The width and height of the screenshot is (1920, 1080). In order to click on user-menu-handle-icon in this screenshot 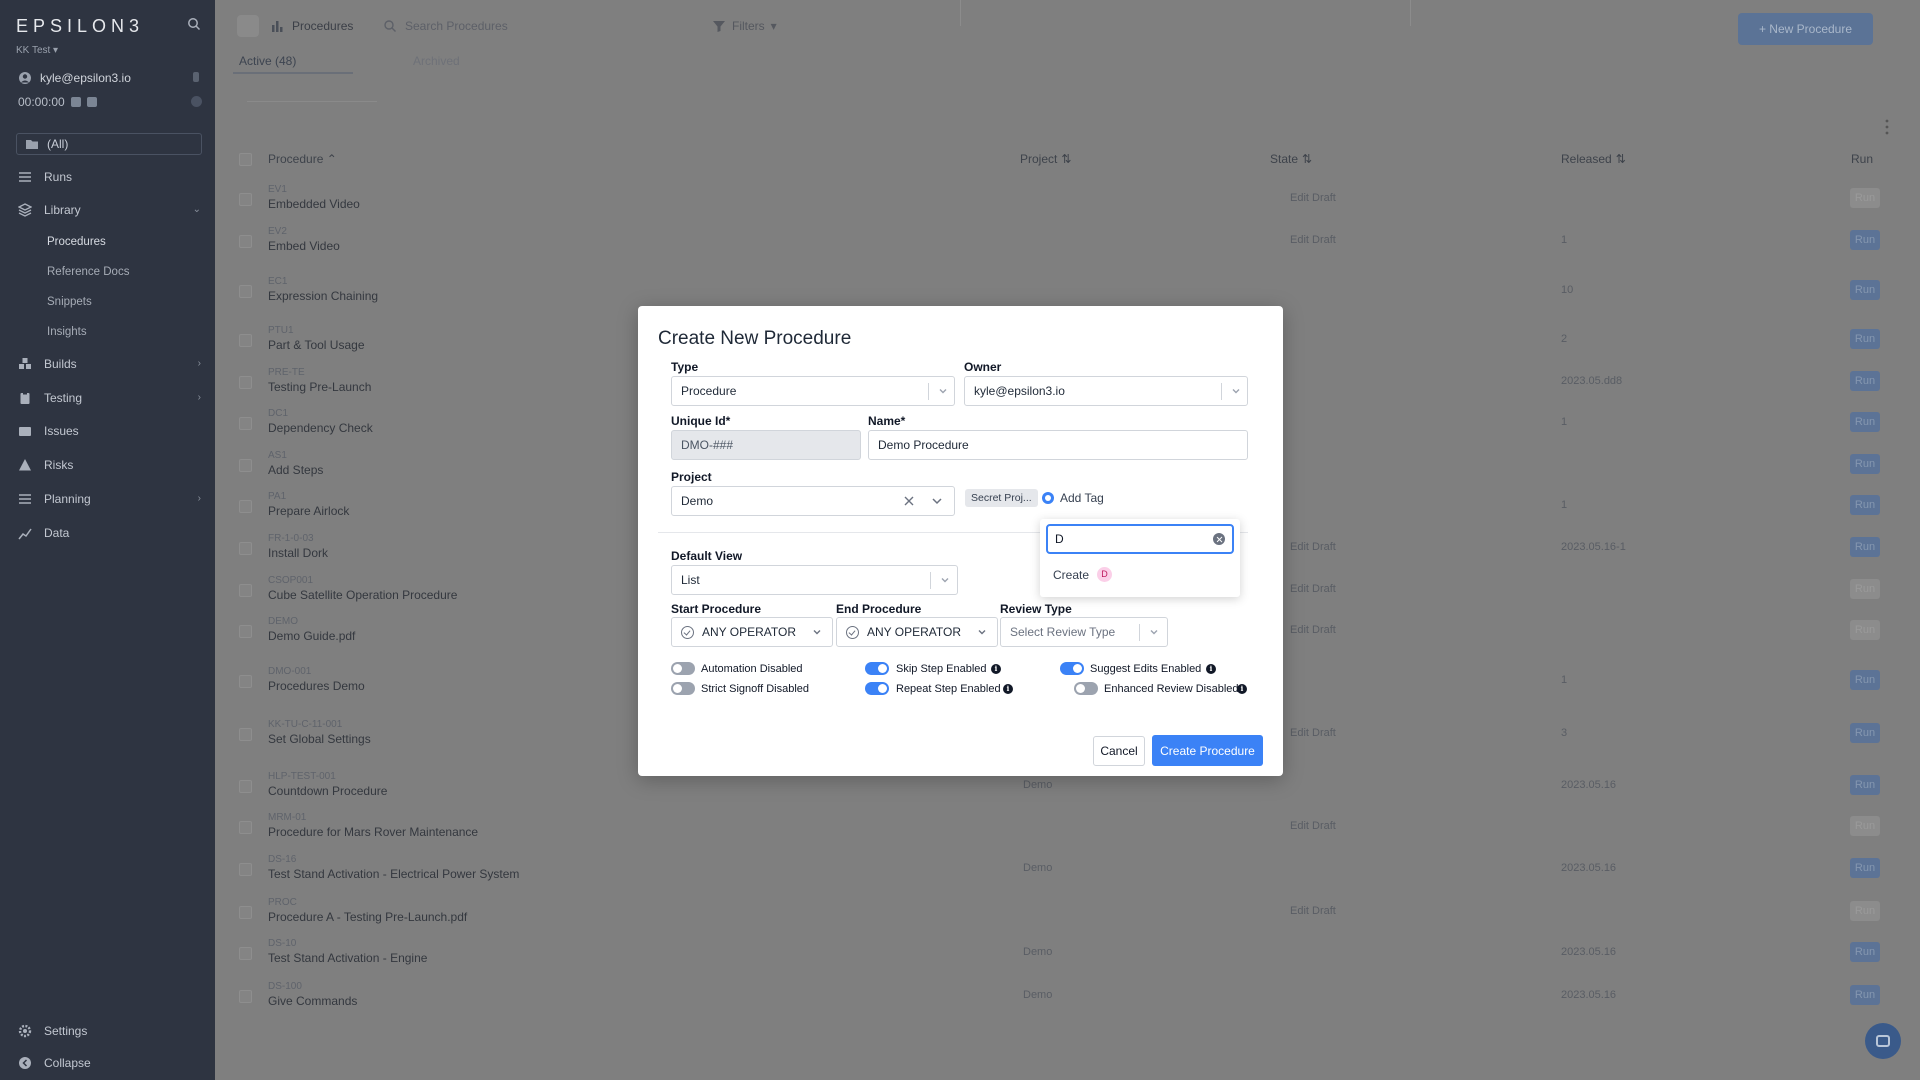, I will do `click(196, 77)`.